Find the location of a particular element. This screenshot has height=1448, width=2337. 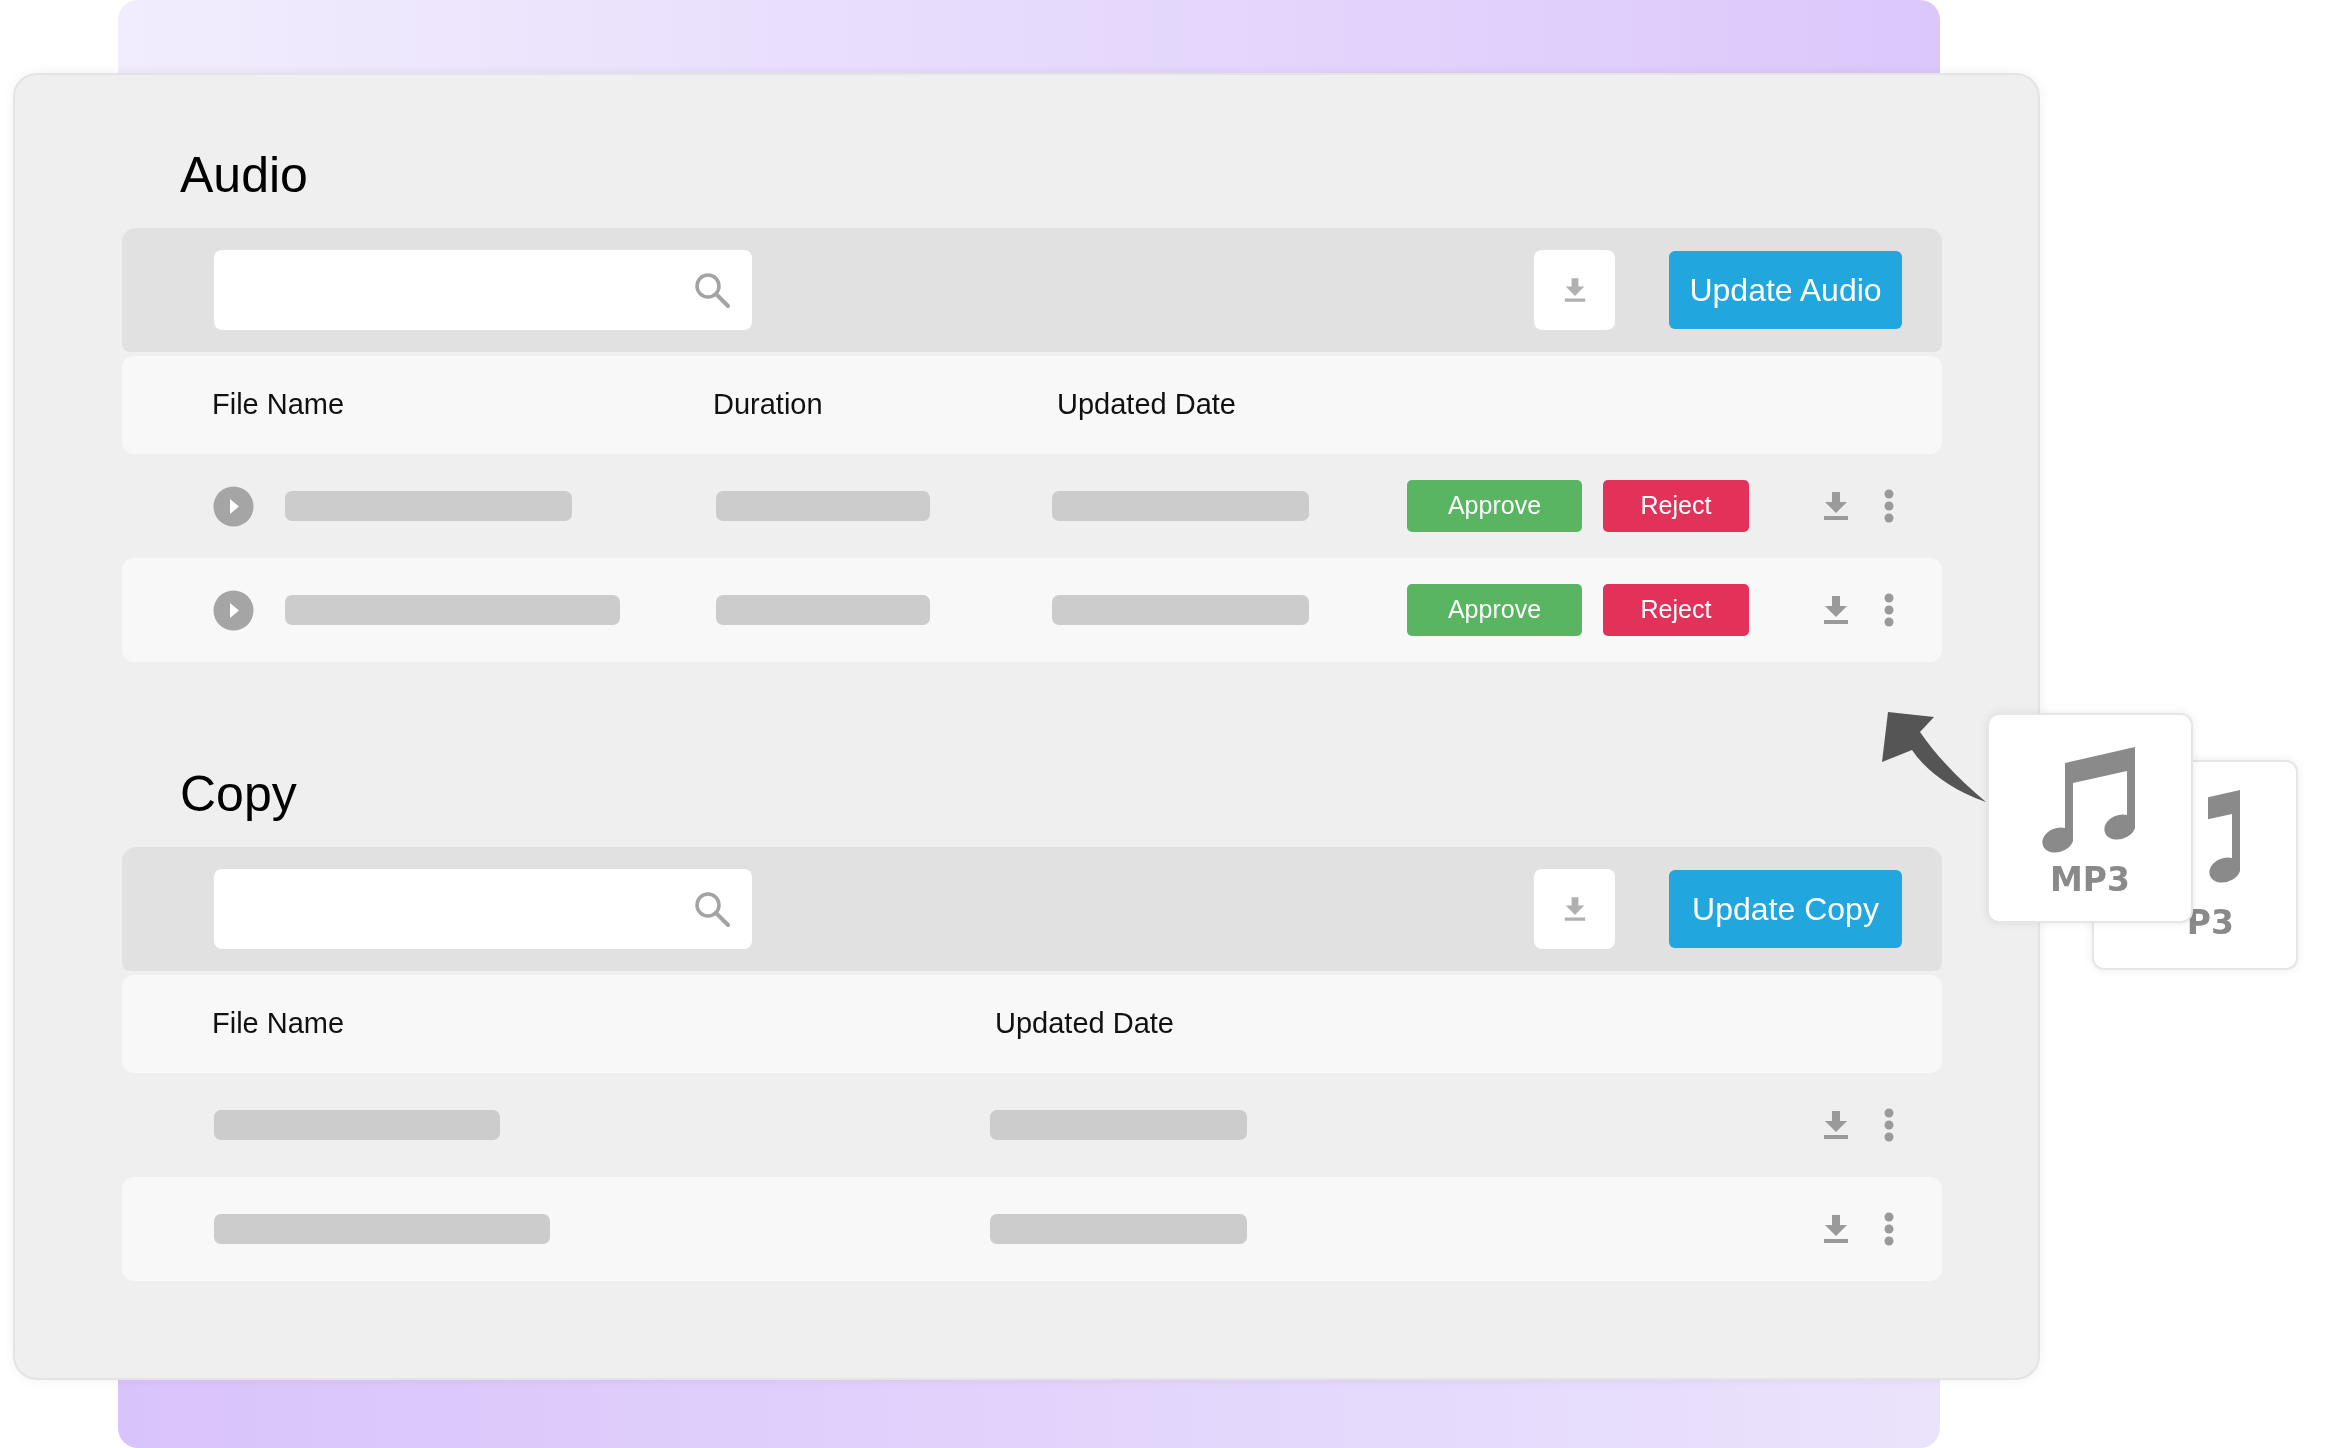

update-button: Update Audio is located at coordinates (1785, 290).